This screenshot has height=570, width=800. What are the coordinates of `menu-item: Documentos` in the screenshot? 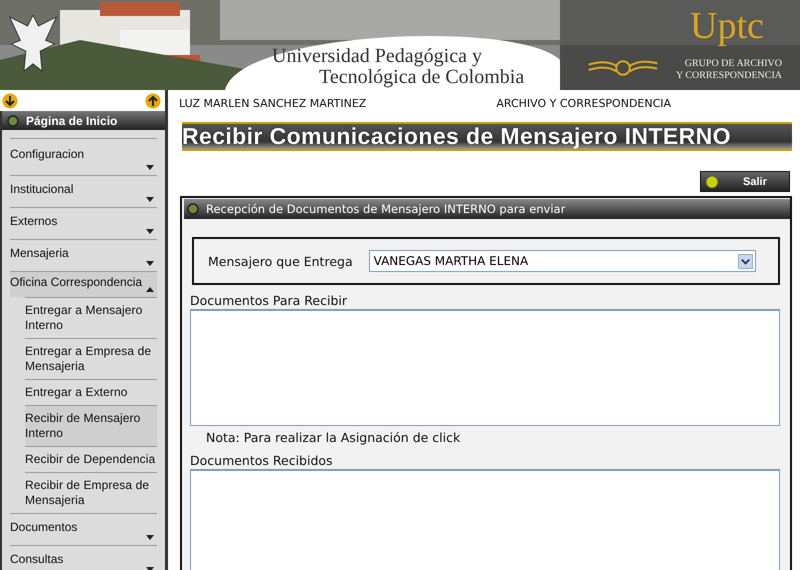 It's located at (83, 529).